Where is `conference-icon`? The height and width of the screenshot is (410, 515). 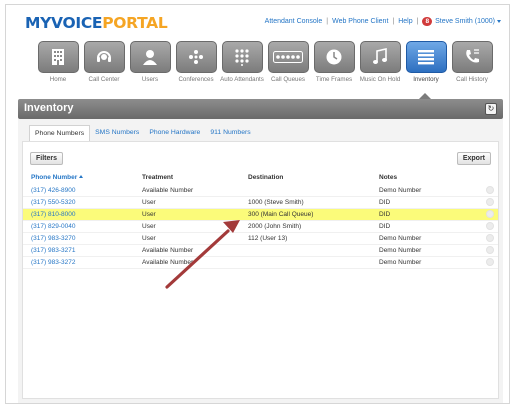
conference-icon is located at coordinates (196, 57).